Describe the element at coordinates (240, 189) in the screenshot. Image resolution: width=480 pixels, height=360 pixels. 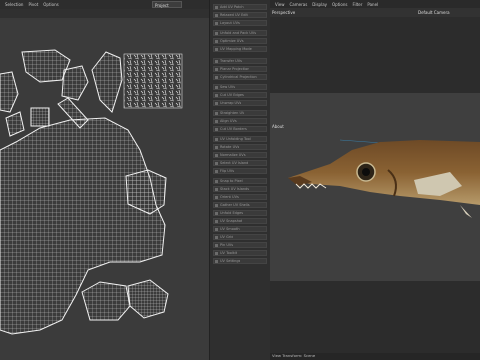
I see `side-item: Stack UV Islands` at that location.